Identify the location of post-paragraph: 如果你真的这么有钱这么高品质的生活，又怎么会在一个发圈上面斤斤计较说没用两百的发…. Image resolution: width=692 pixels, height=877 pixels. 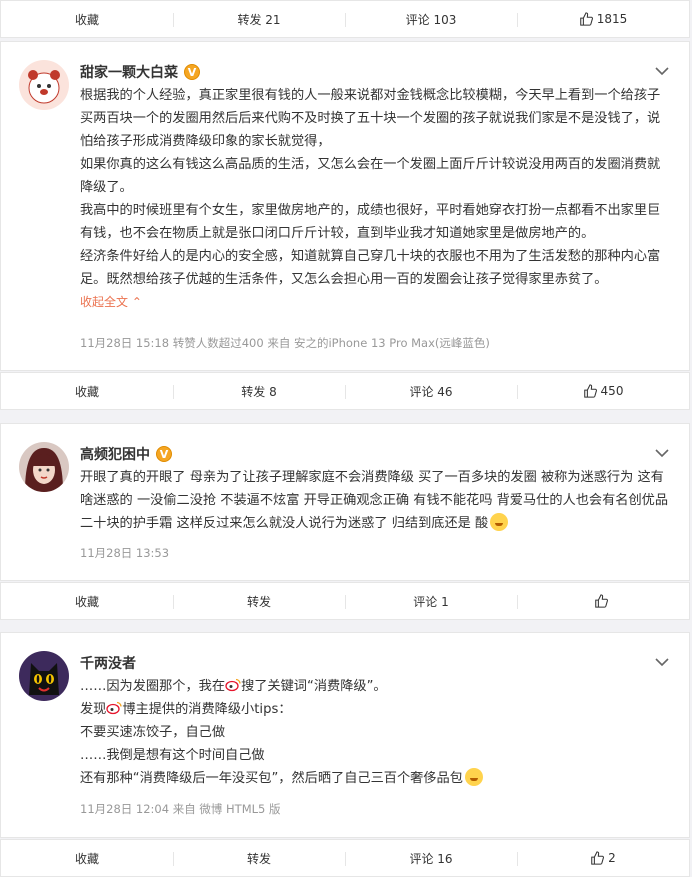
(370, 176).